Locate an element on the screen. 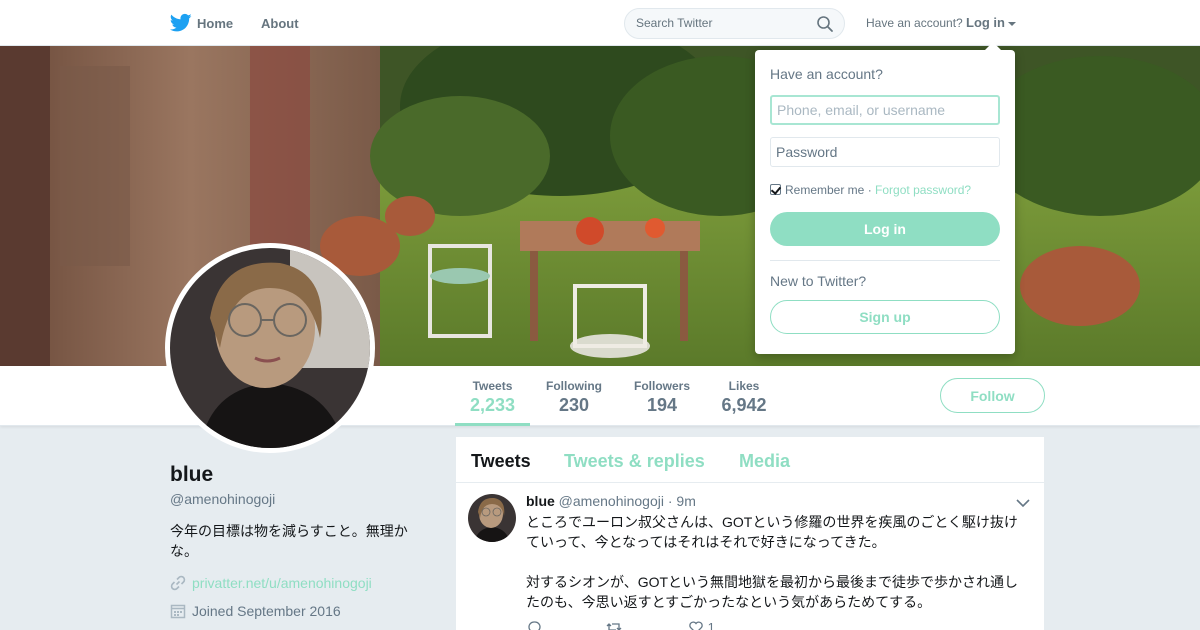 This screenshot has height=630, width=1200. chevron-down-icon is located at coordinates (1023, 503).